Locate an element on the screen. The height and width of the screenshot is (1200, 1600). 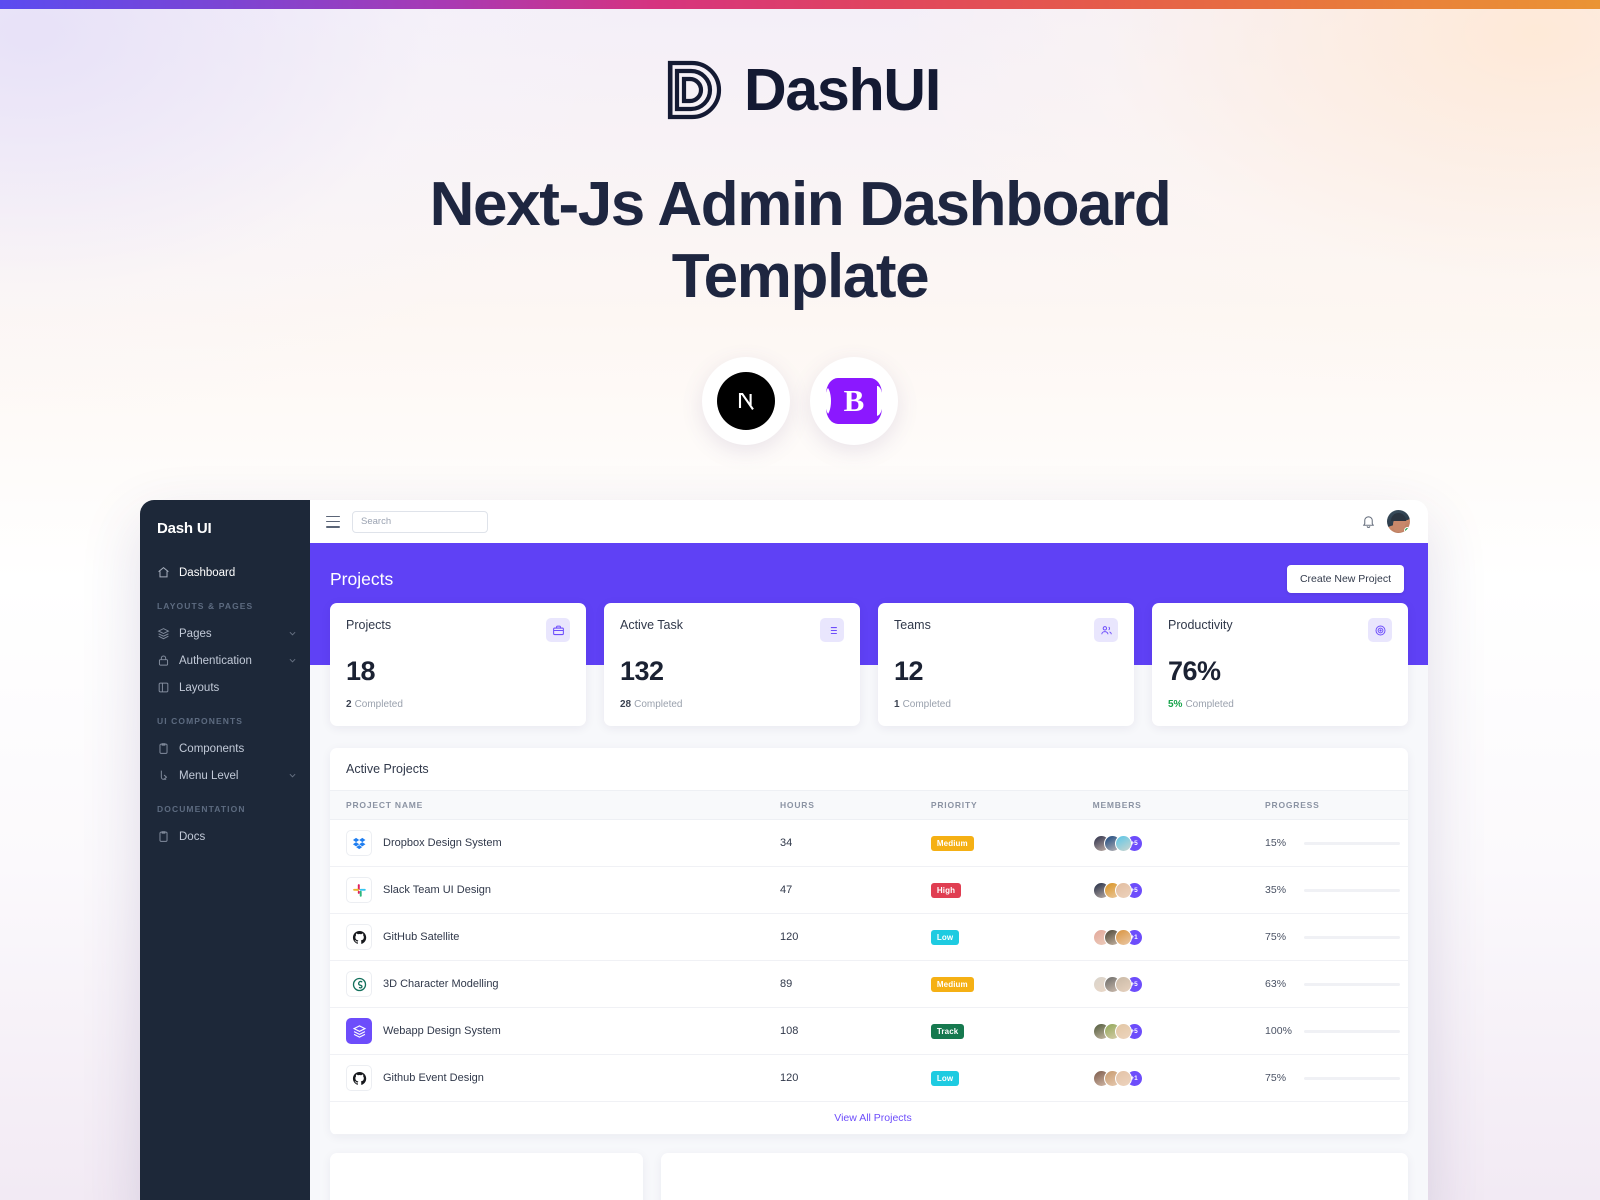
table-row: Dropbox Design System 34 Medium +5 15% is located at coordinates (869, 843).